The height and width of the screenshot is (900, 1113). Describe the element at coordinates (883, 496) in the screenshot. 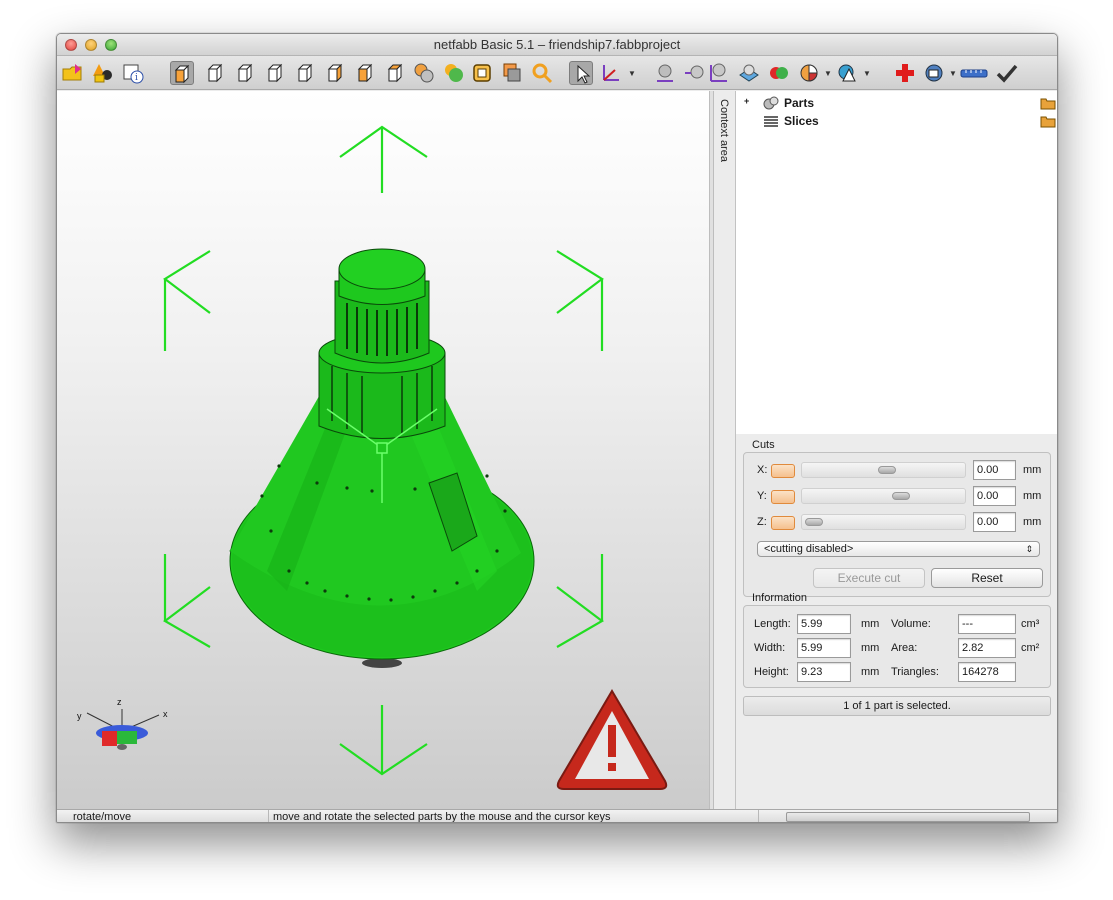

I see `cut-y-slider` at that location.